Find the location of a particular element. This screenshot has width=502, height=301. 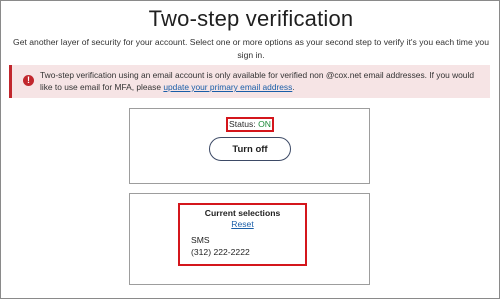

status-card: Status: ON Turn off is located at coordinates (249, 146).